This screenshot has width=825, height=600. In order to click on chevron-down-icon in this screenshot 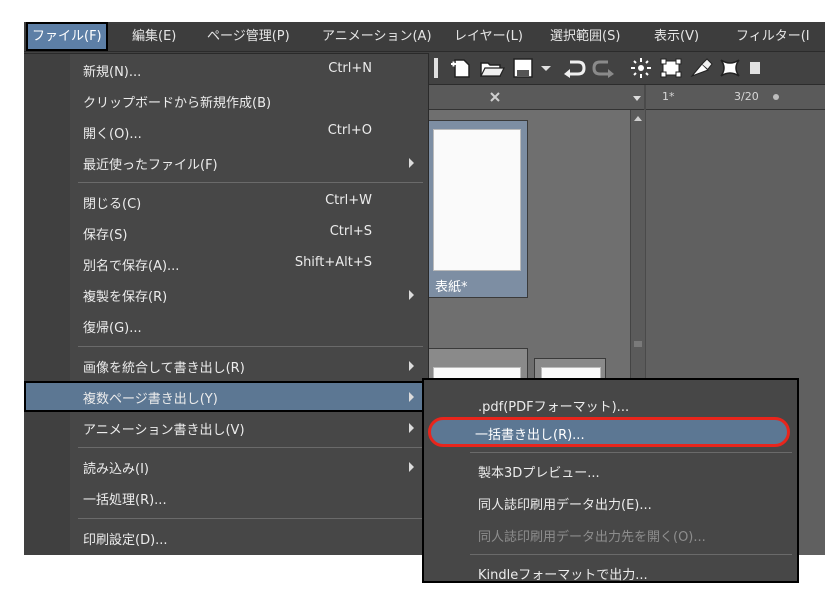, I will do `click(546, 68)`.